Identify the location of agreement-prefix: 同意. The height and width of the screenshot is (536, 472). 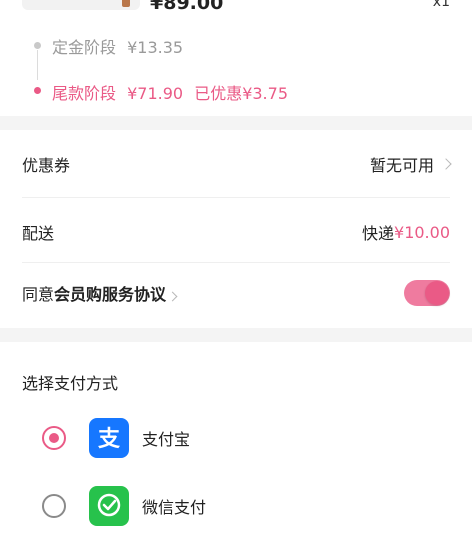
(38, 294).